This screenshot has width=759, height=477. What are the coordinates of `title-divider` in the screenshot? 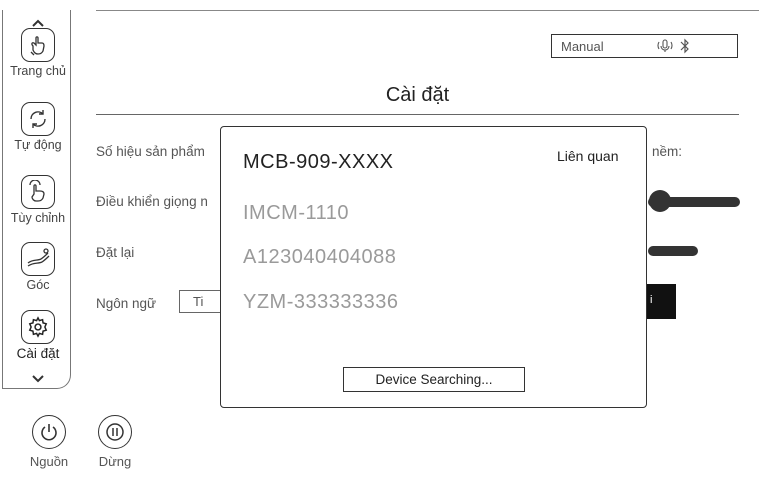 It's located at (417, 114).